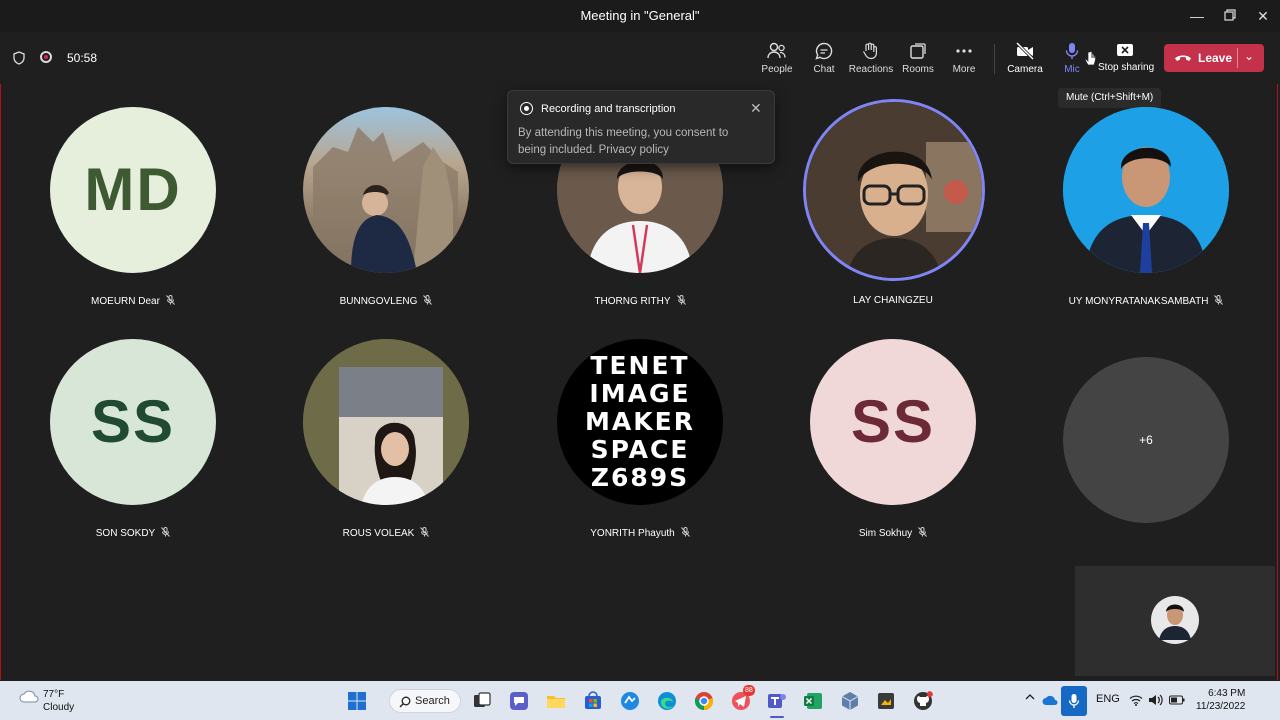  I want to click on weather-widget: 77°F Cloudy, so click(58, 701).